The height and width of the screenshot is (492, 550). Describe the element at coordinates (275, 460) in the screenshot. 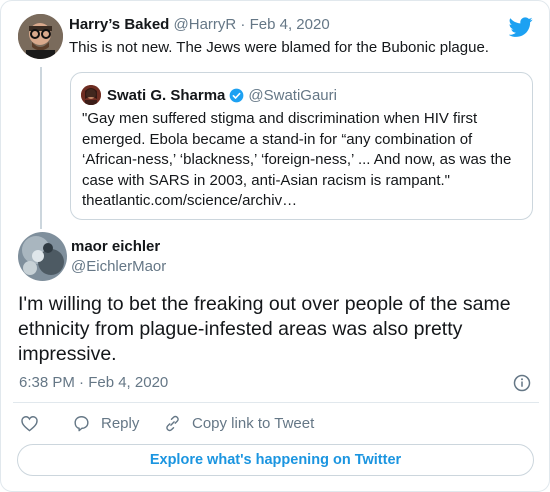

I see `explore-twitter-button: Explore what's happening on Twitter` at that location.